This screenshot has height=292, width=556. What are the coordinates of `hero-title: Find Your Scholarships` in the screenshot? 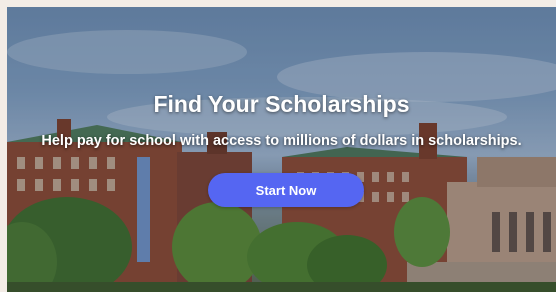 It's located at (281, 104).